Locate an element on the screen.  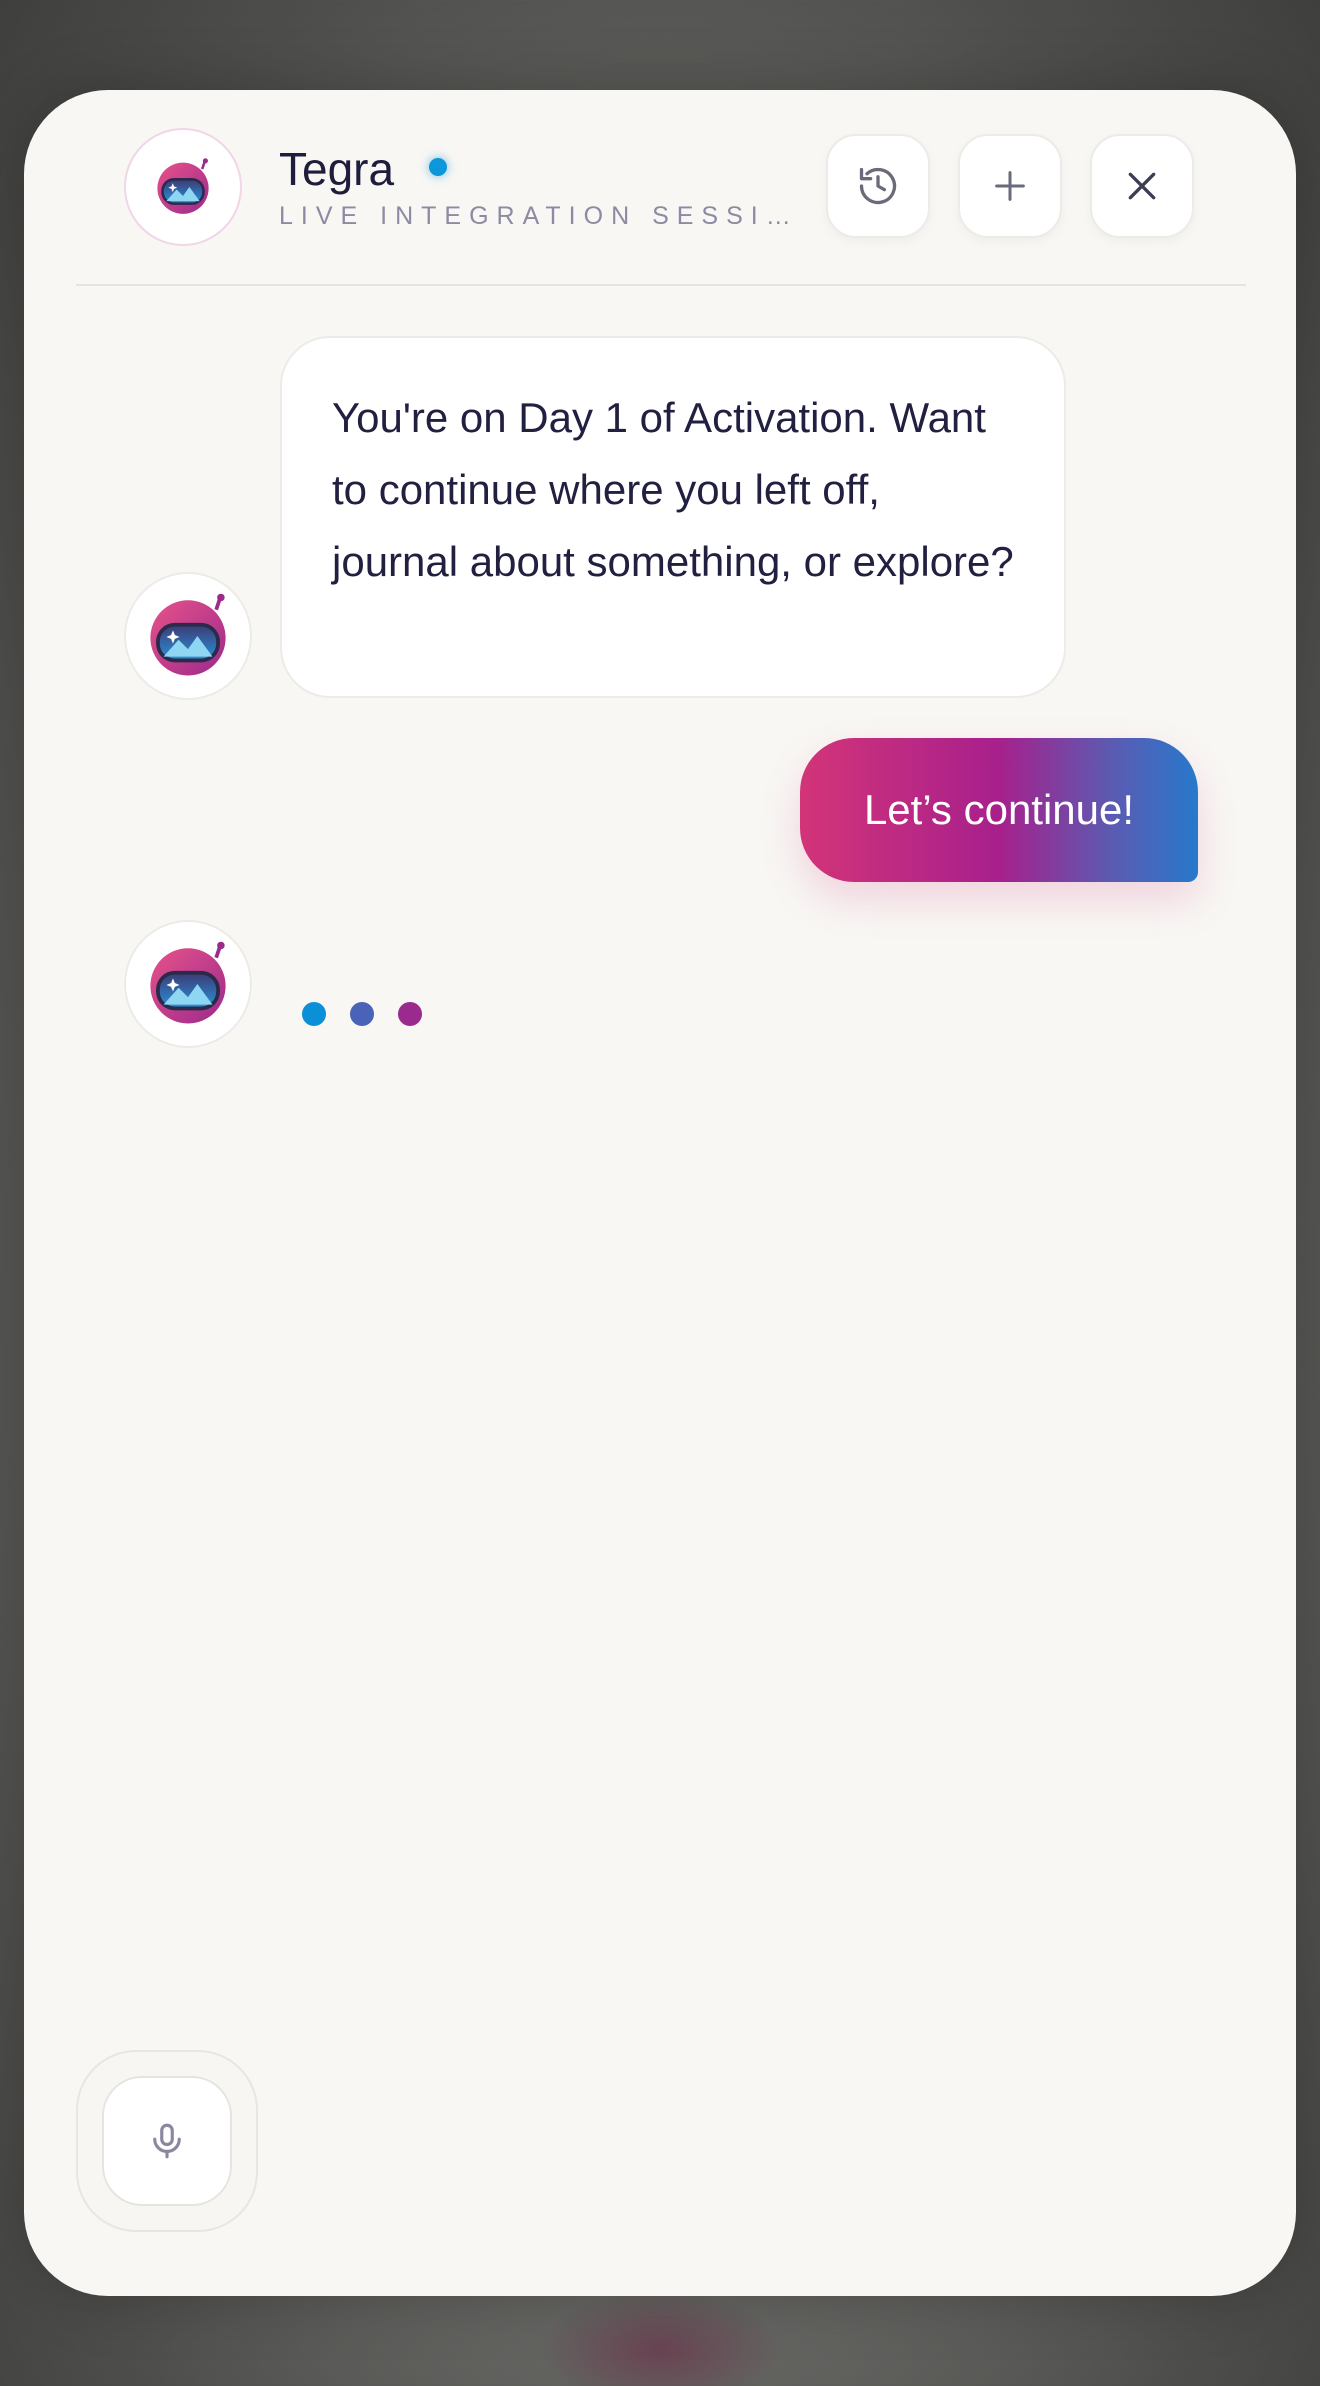
assistant-avatar is located at coordinates (183, 187).